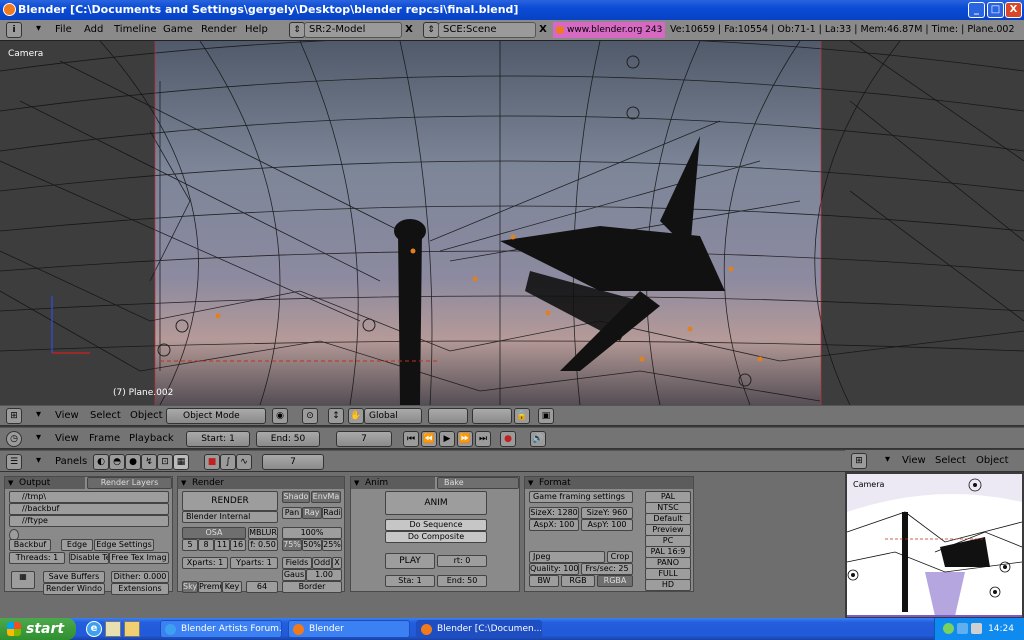 This screenshot has width=1024, height=640. Describe the element at coordinates (216, 416) in the screenshot. I see `mode-select: Object Mode` at that location.